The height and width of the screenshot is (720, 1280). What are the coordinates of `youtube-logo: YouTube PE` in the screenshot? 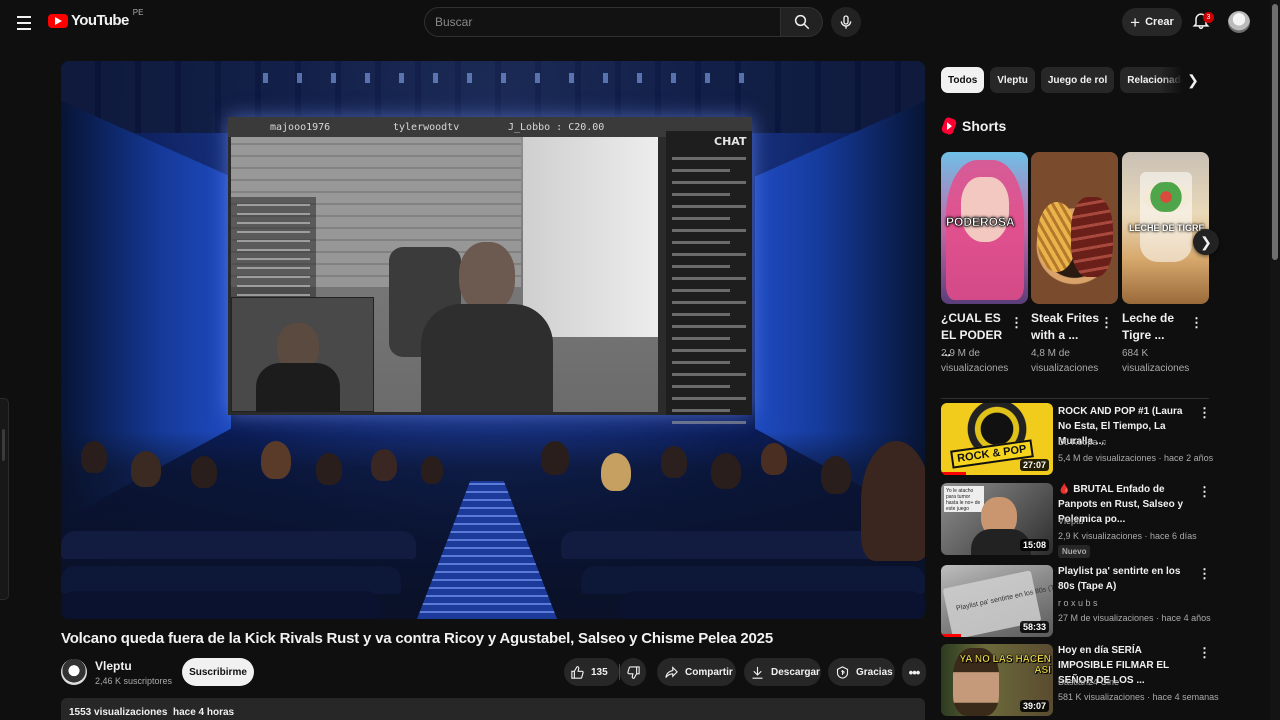 It's located at (95, 18).